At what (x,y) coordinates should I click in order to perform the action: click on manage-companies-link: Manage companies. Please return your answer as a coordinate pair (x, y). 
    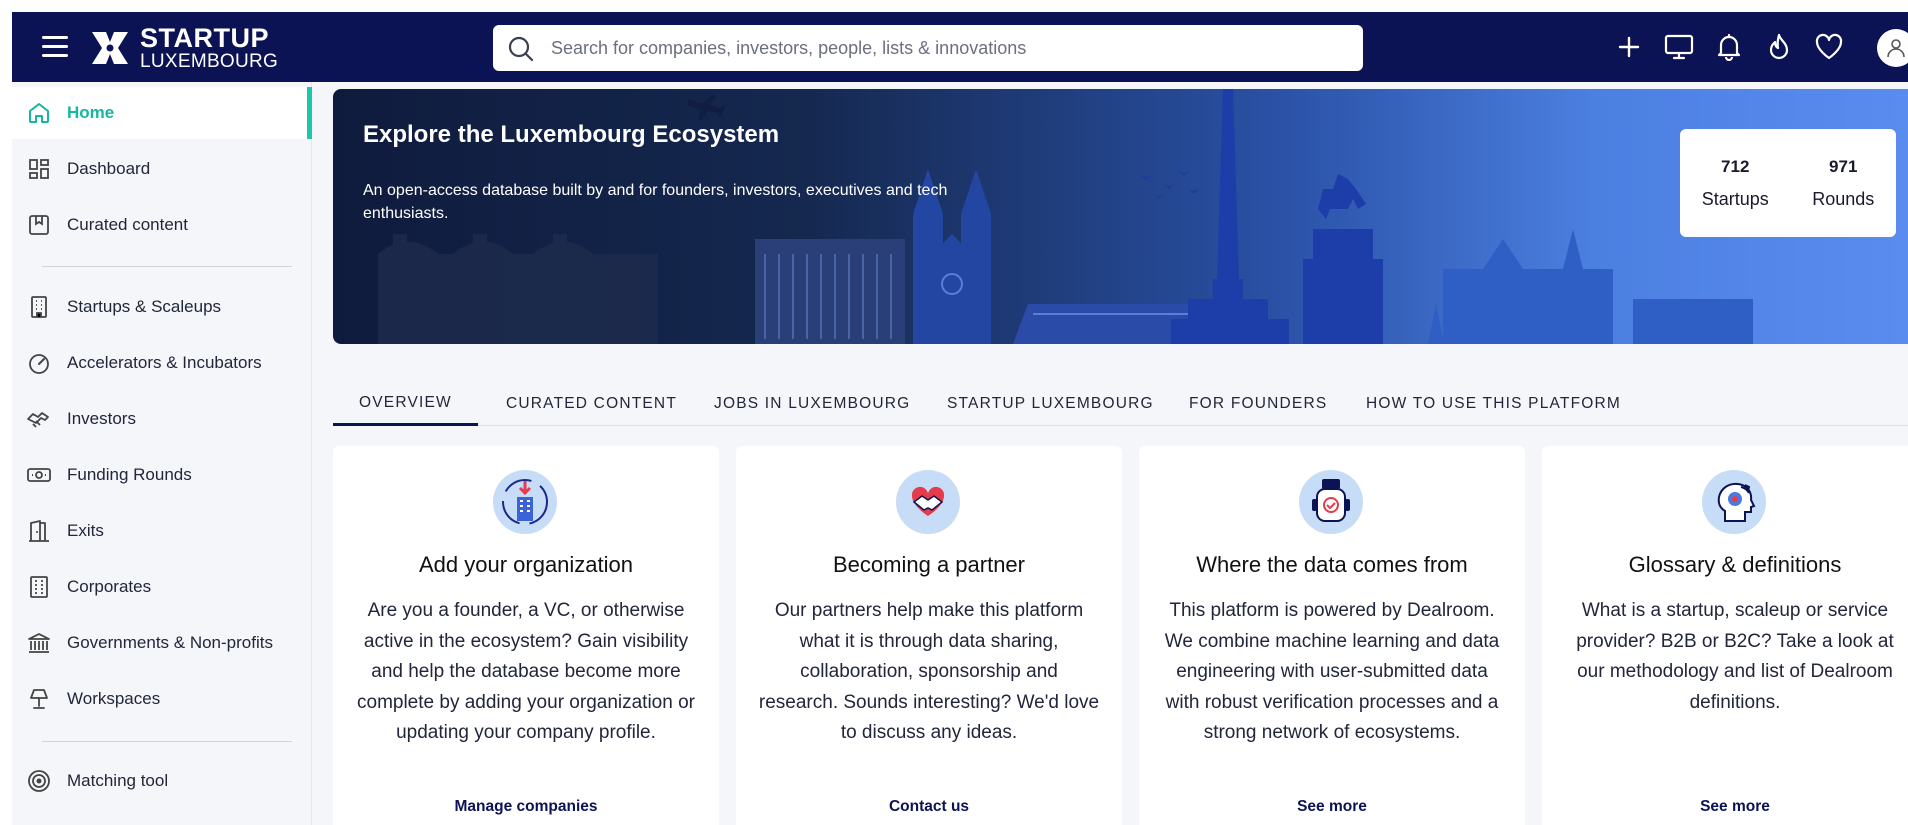
    Looking at the image, I should click on (526, 807).